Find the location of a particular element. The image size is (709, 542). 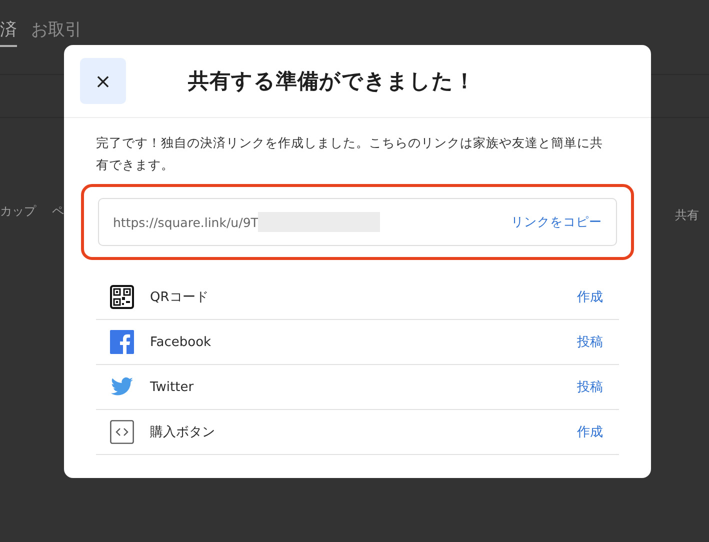

link-field: https://square.link/u/9T リンクをコピー is located at coordinates (357, 222).